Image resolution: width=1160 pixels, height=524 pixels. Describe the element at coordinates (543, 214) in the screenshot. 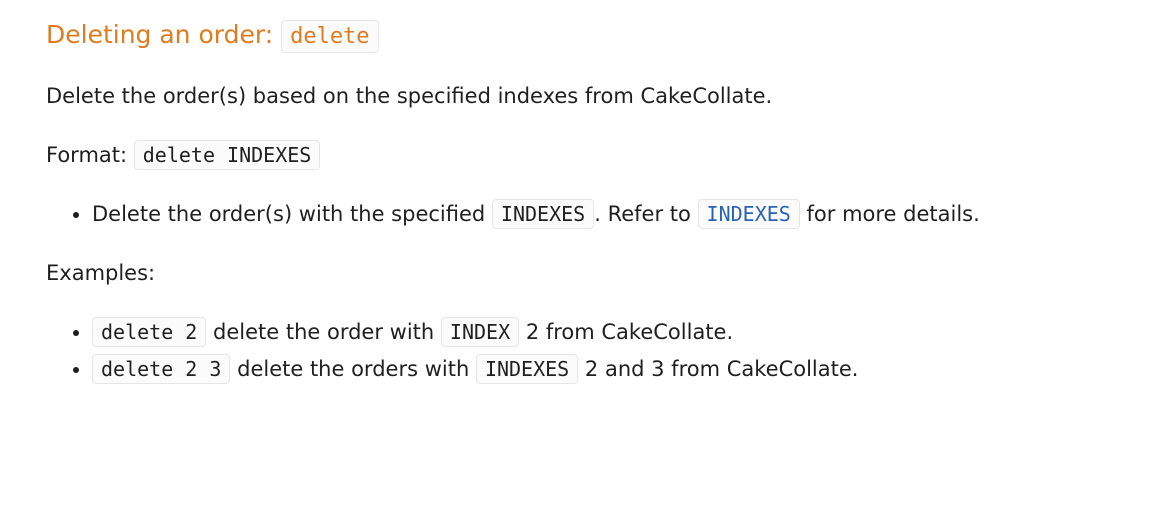

I see `note-param-code: INDEXES` at that location.